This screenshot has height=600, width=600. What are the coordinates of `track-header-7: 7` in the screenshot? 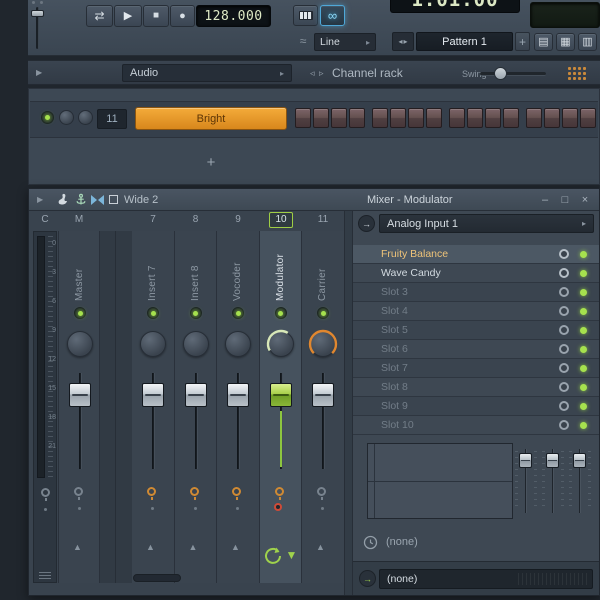 It's located at (153, 219).